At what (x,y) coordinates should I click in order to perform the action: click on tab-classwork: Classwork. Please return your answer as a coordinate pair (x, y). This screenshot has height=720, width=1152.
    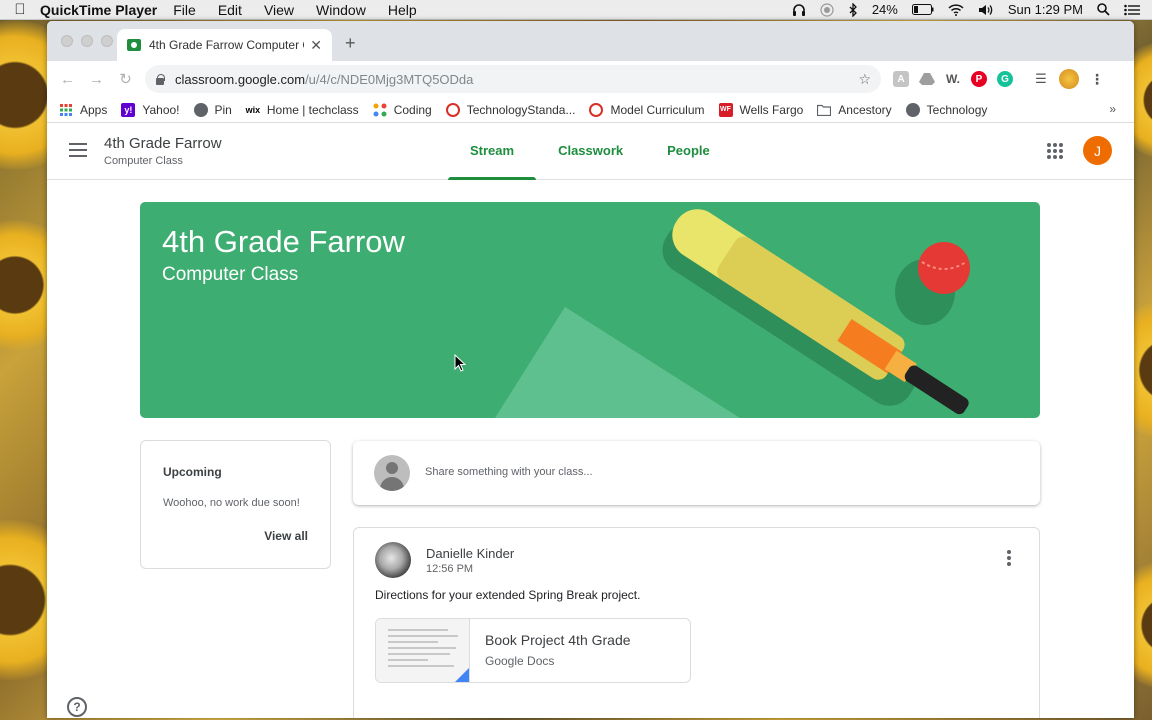
    Looking at the image, I should click on (590, 151).